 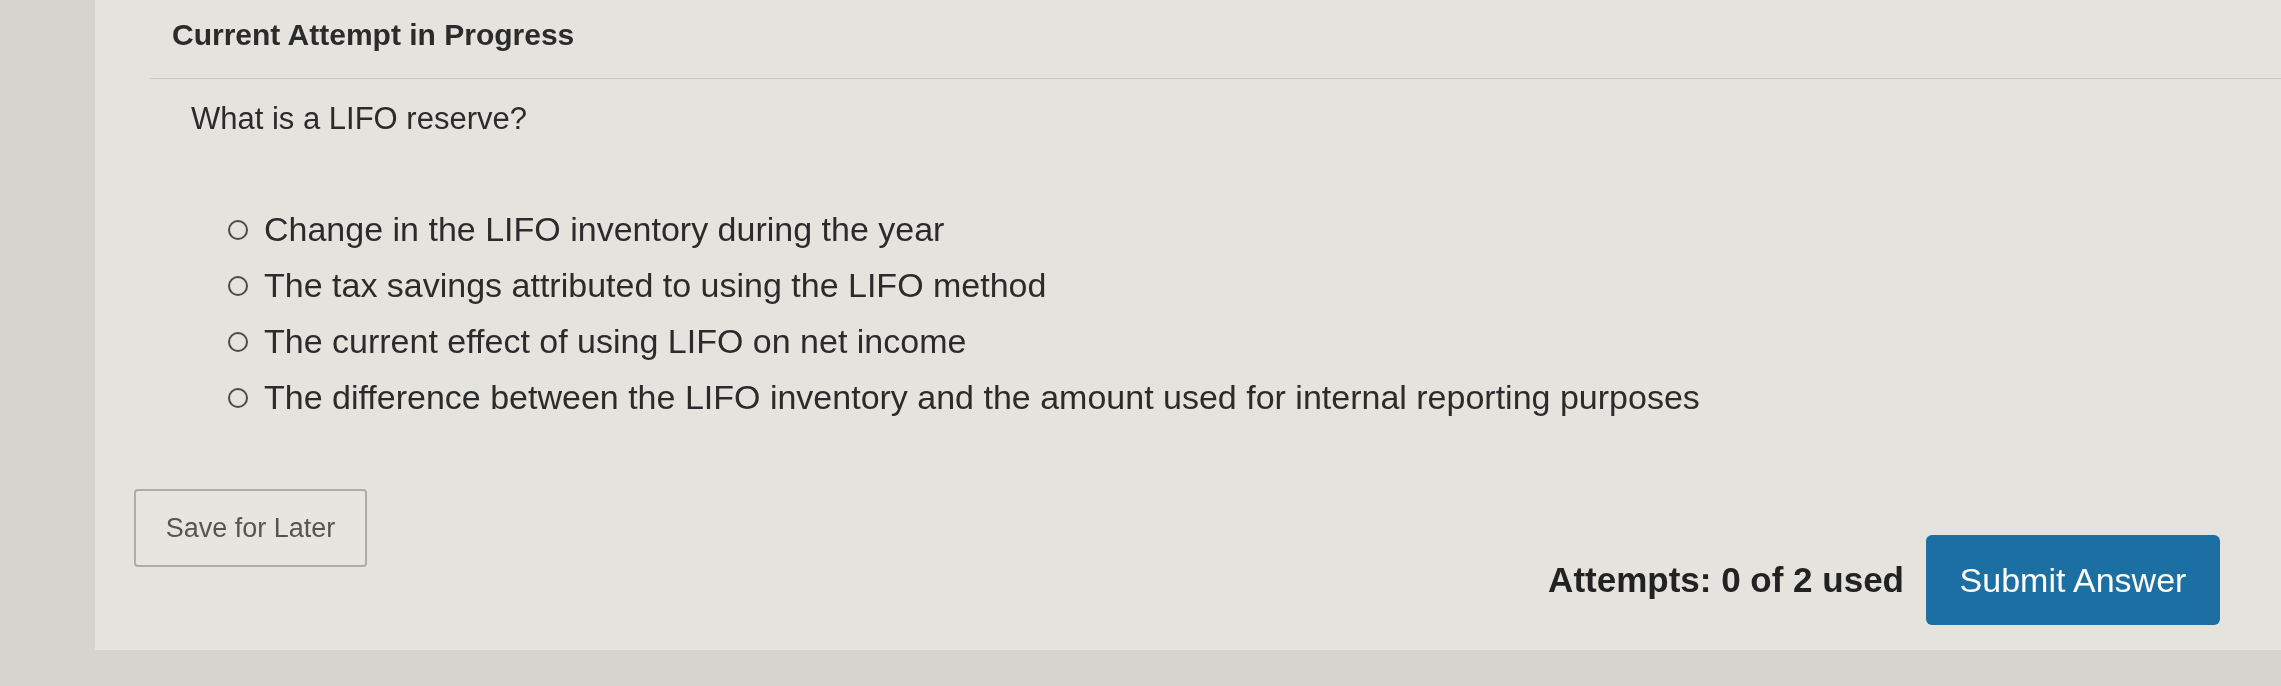 I want to click on option-label: Change in the LIFO inventory during the year, so click(x=604, y=229).